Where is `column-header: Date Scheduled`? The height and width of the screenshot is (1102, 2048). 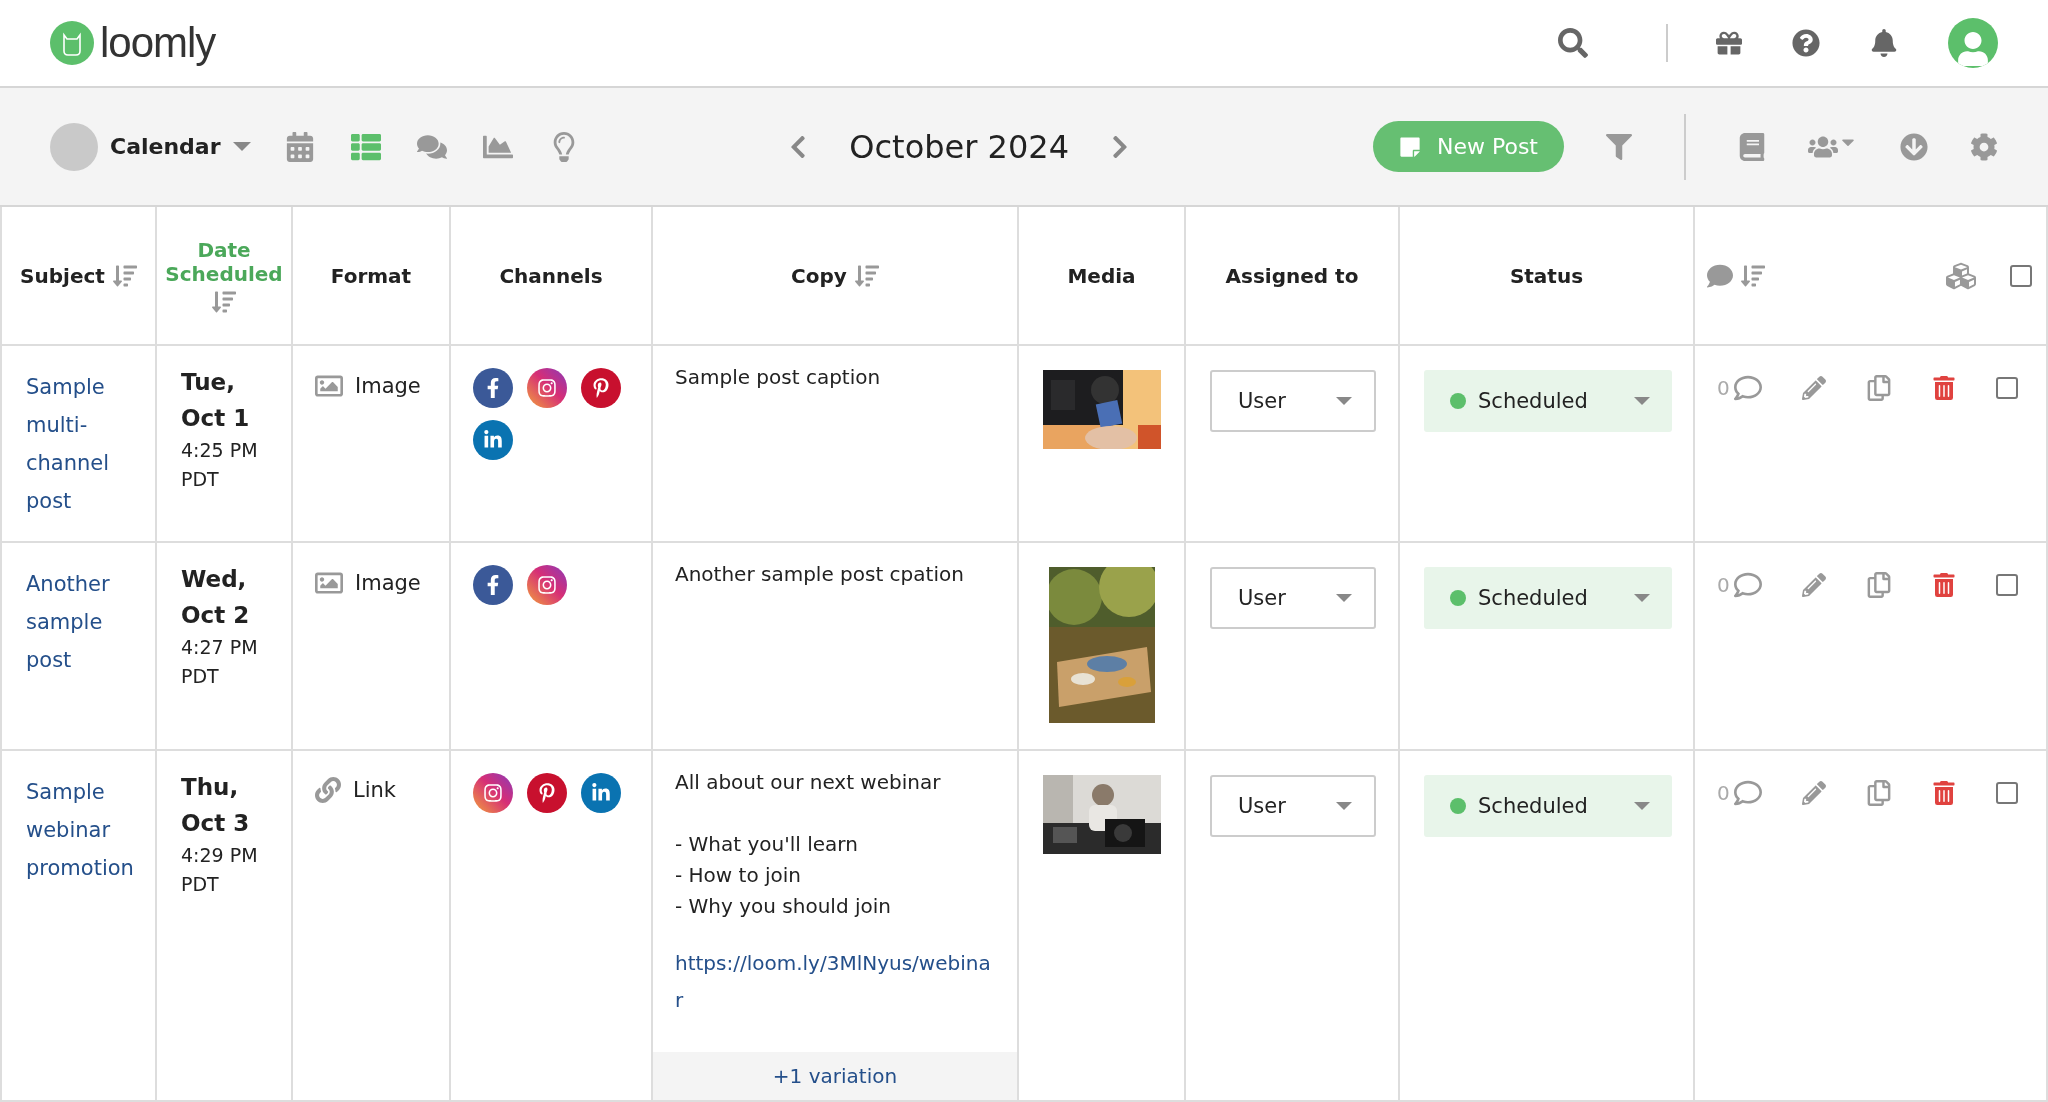 column-header: Date Scheduled is located at coordinates (224, 261).